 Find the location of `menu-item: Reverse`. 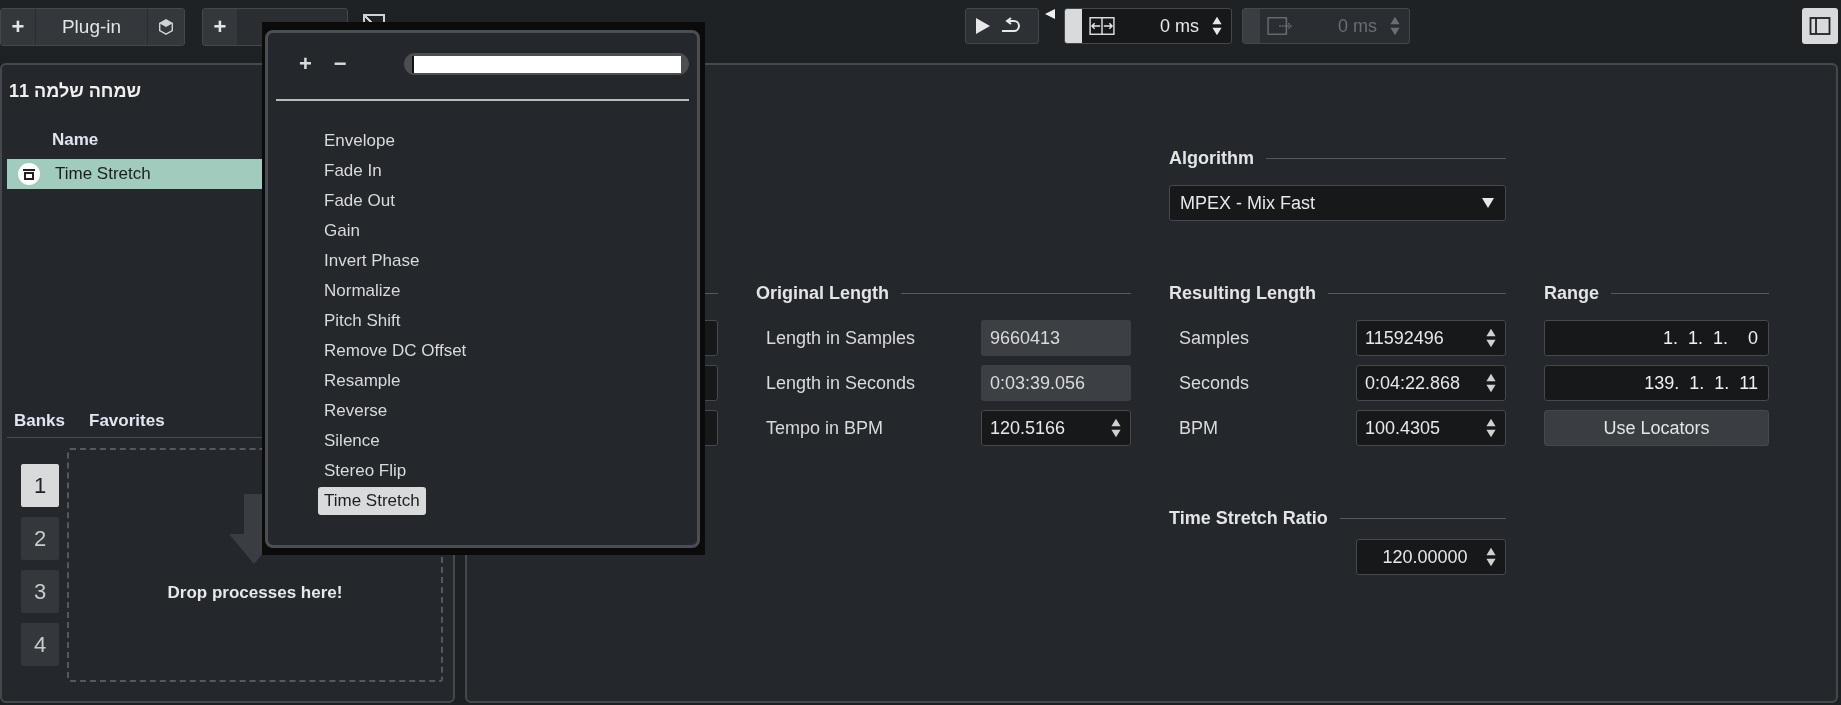

menu-item: Reverse is located at coordinates (356, 411).